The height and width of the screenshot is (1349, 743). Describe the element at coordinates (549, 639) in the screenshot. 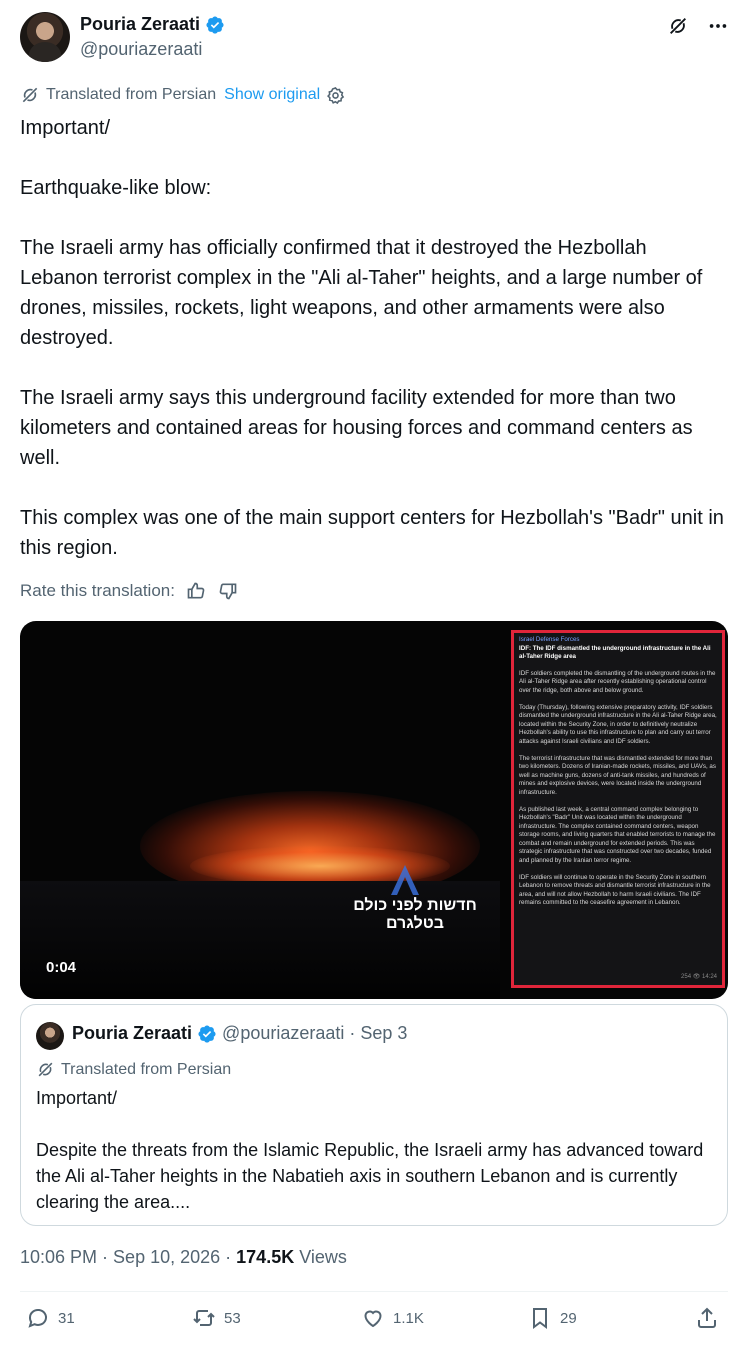

I see `statement-source: Israel Defense Forces` at that location.